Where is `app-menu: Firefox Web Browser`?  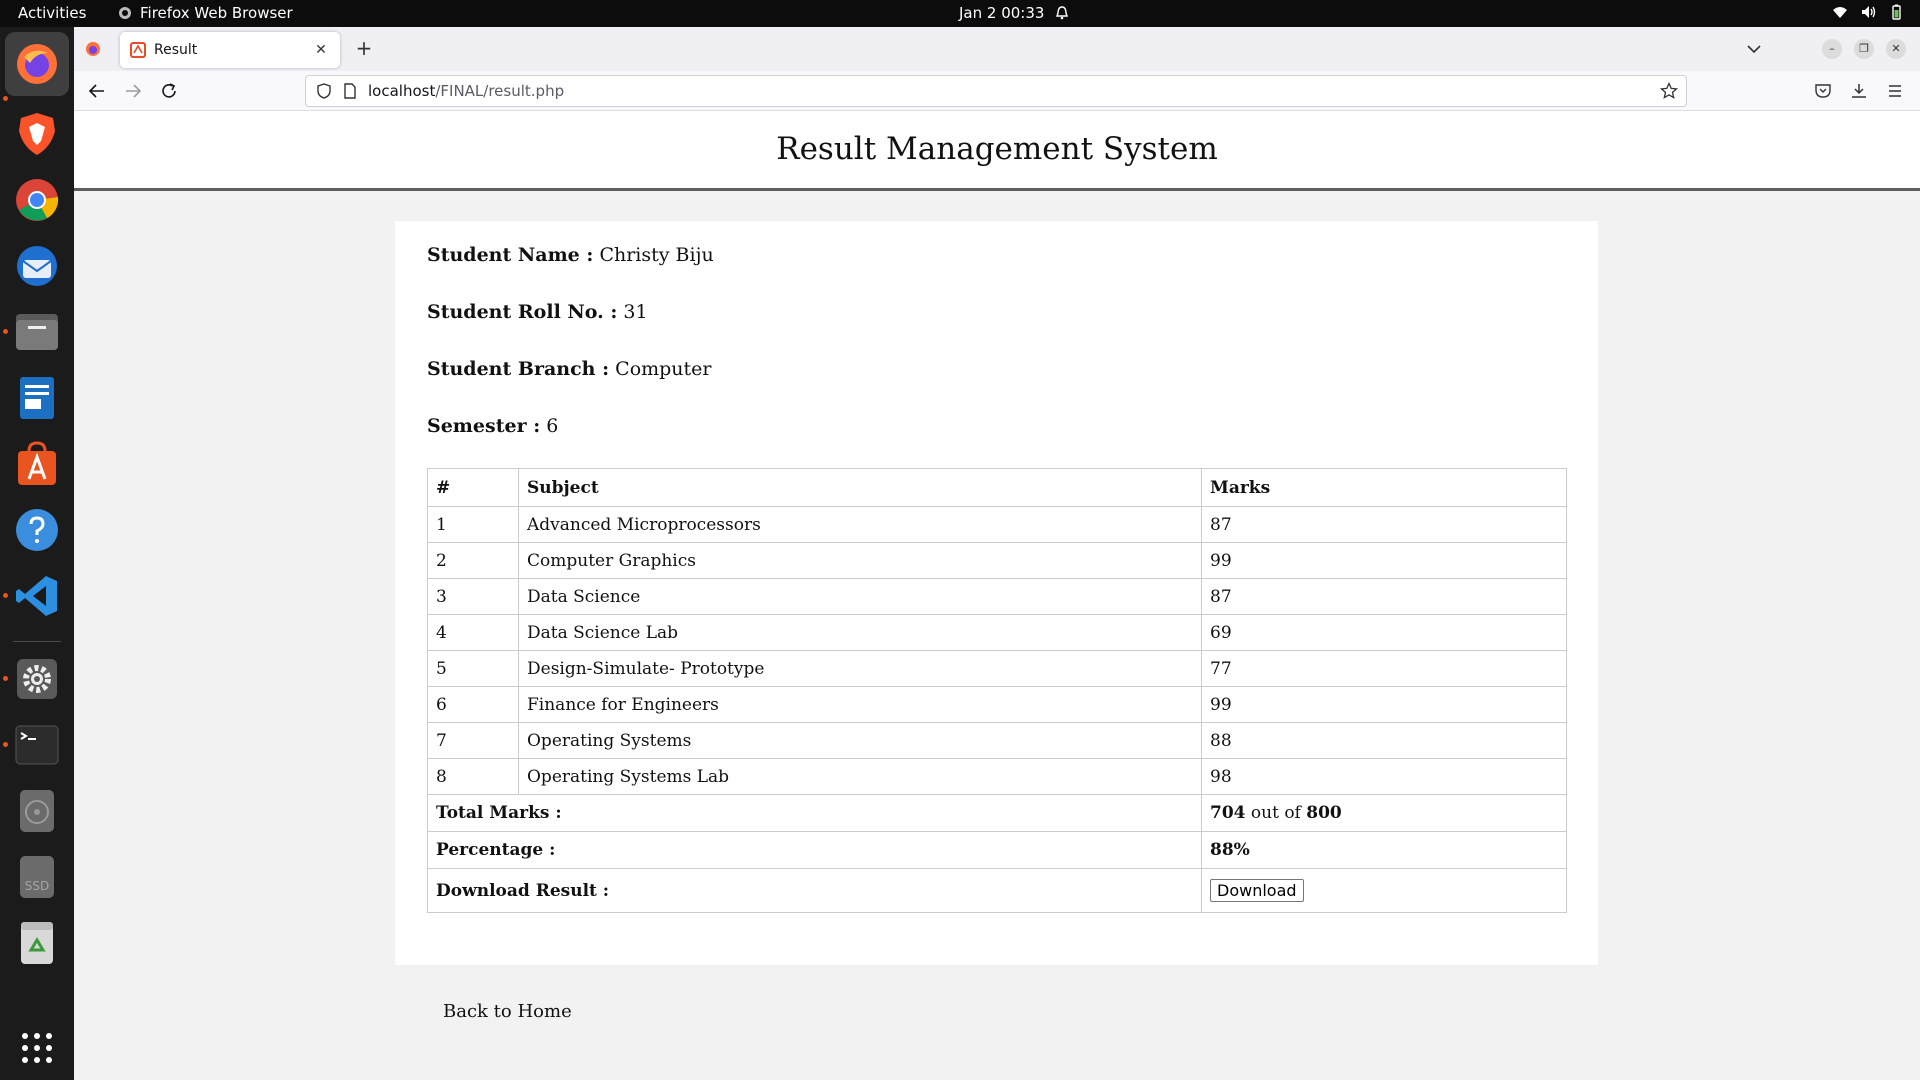 app-menu: Firefox Web Browser is located at coordinates (205, 13).